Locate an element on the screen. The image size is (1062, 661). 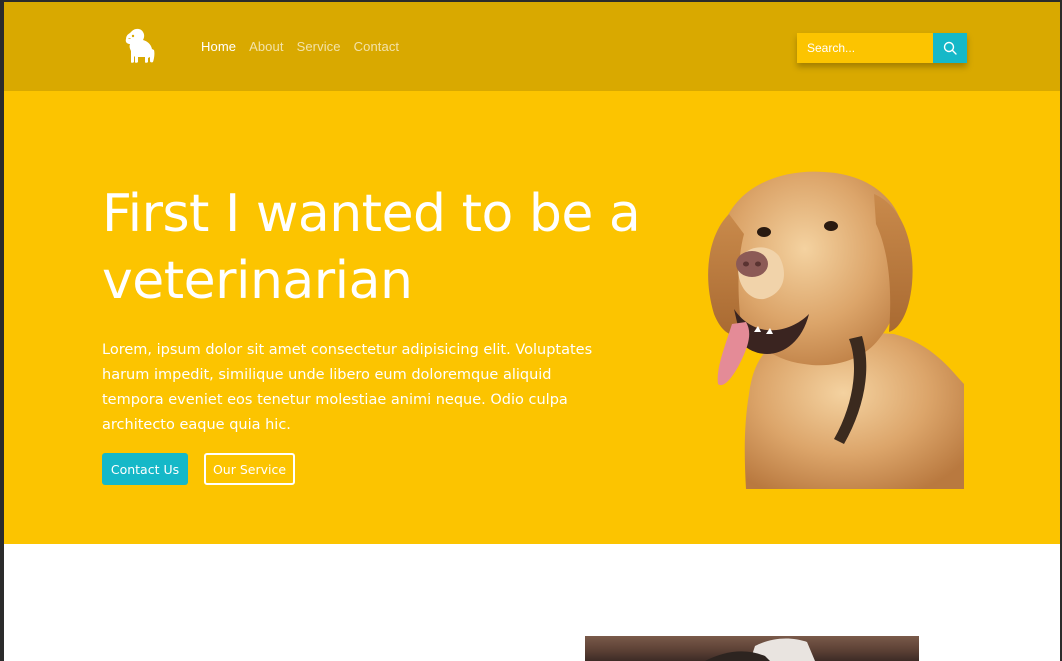
contact-us-button: Contact Us is located at coordinates (145, 469).